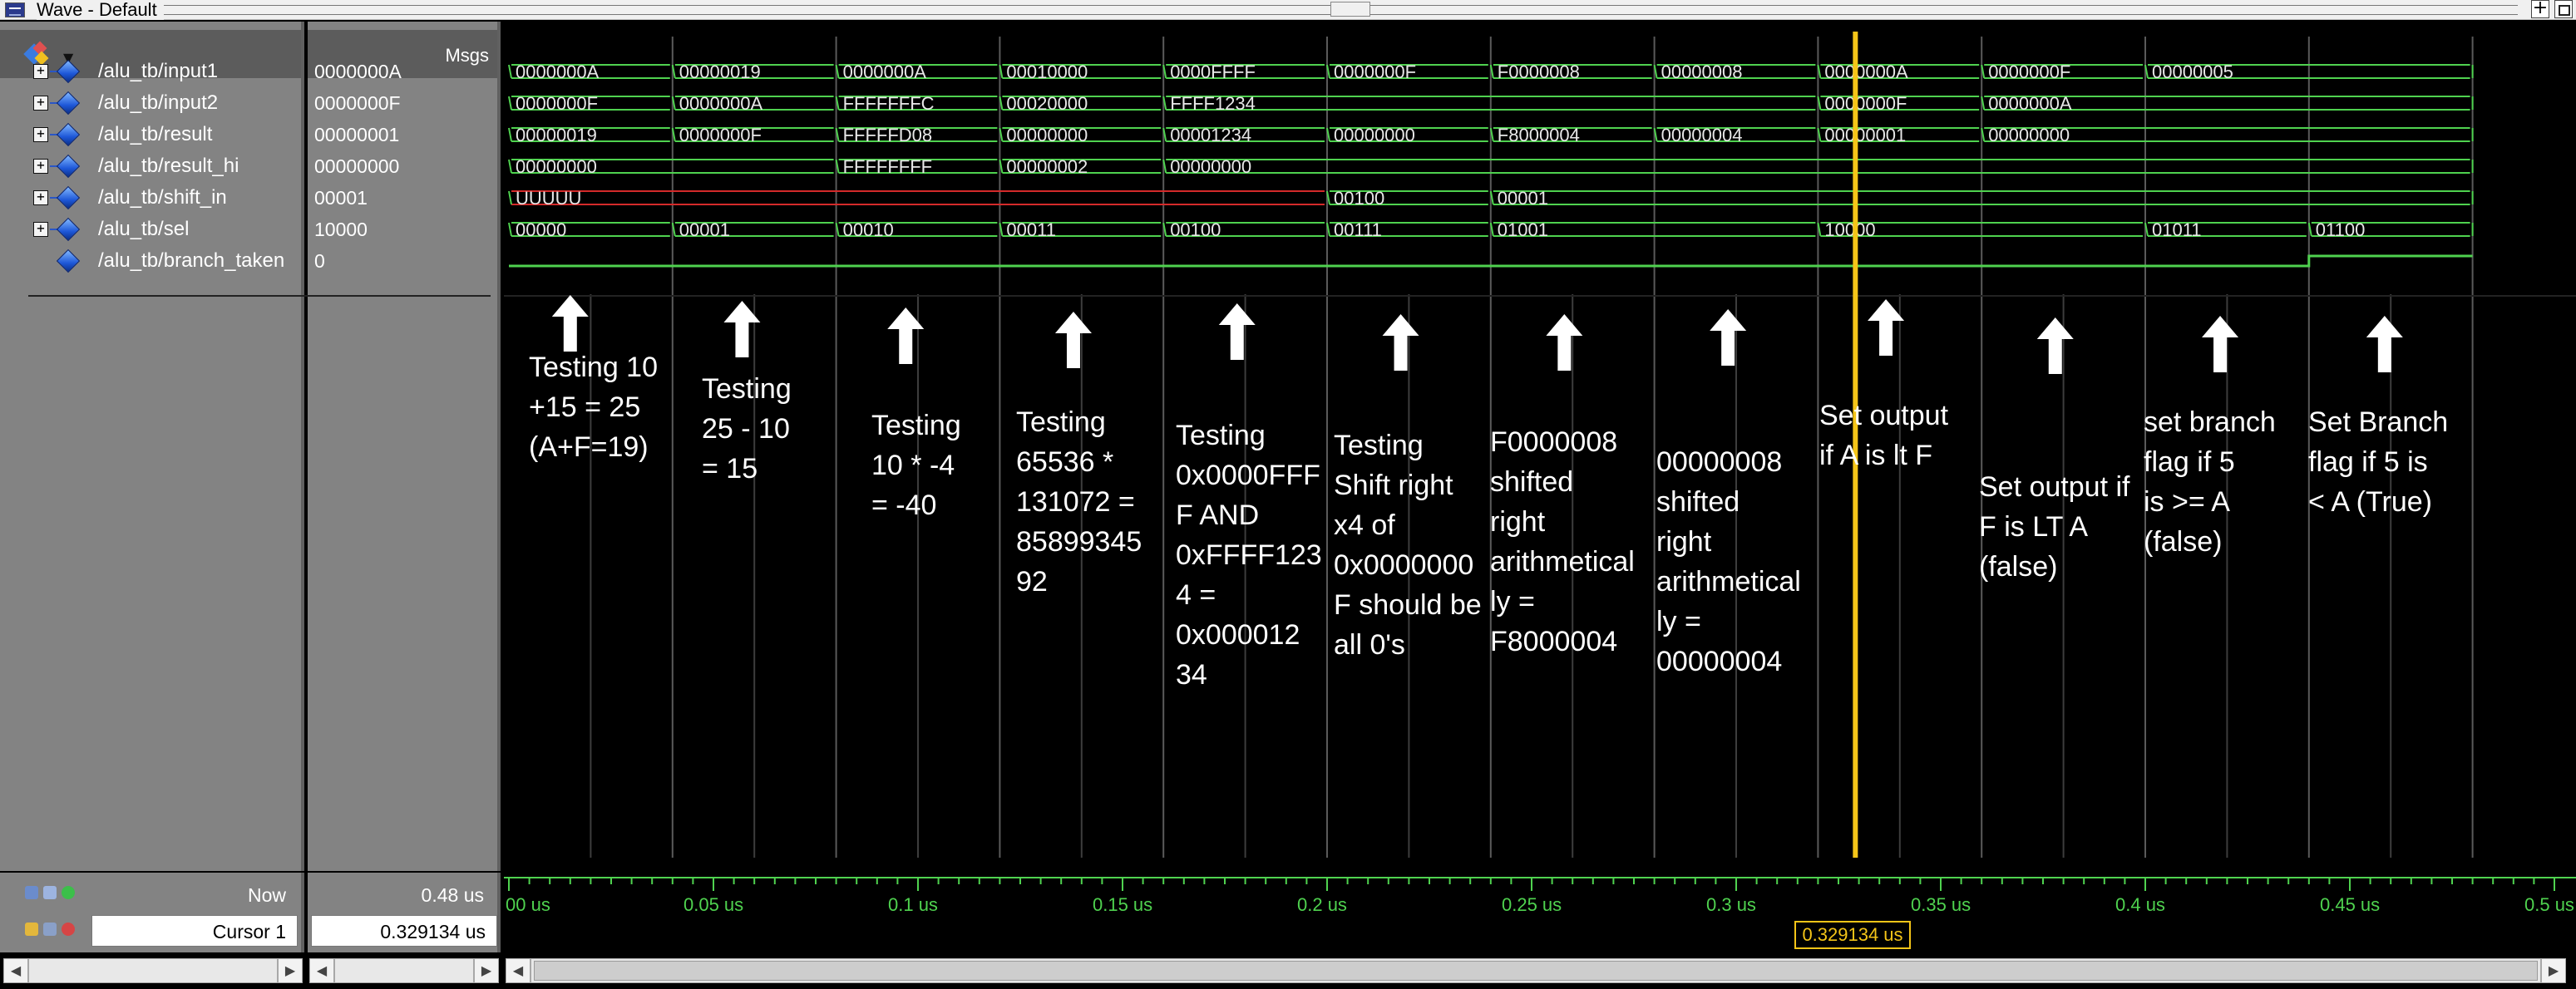  I want to click on signal-row: + /alu_tb/sel, so click(150, 229).